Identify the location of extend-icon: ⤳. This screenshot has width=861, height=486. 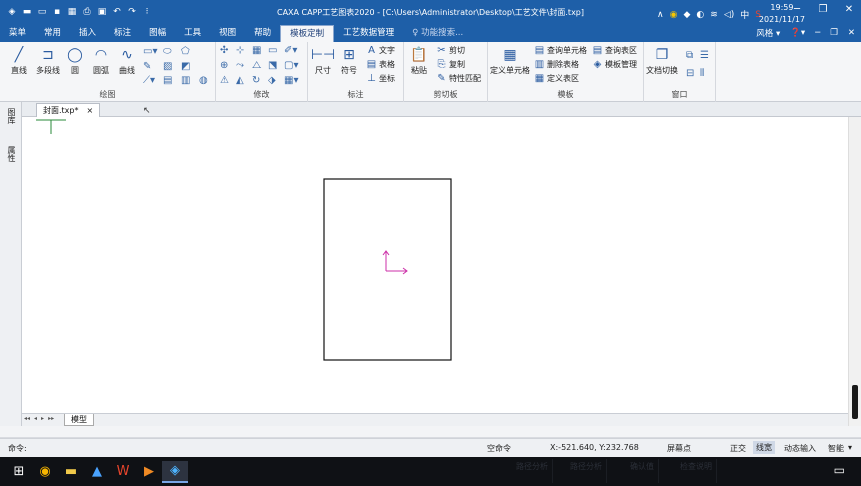
(240, 65).